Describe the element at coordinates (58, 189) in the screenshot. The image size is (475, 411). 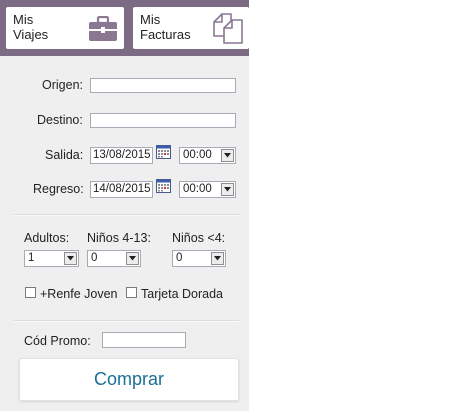
I see `regreso-label: Regreso:` at that location.